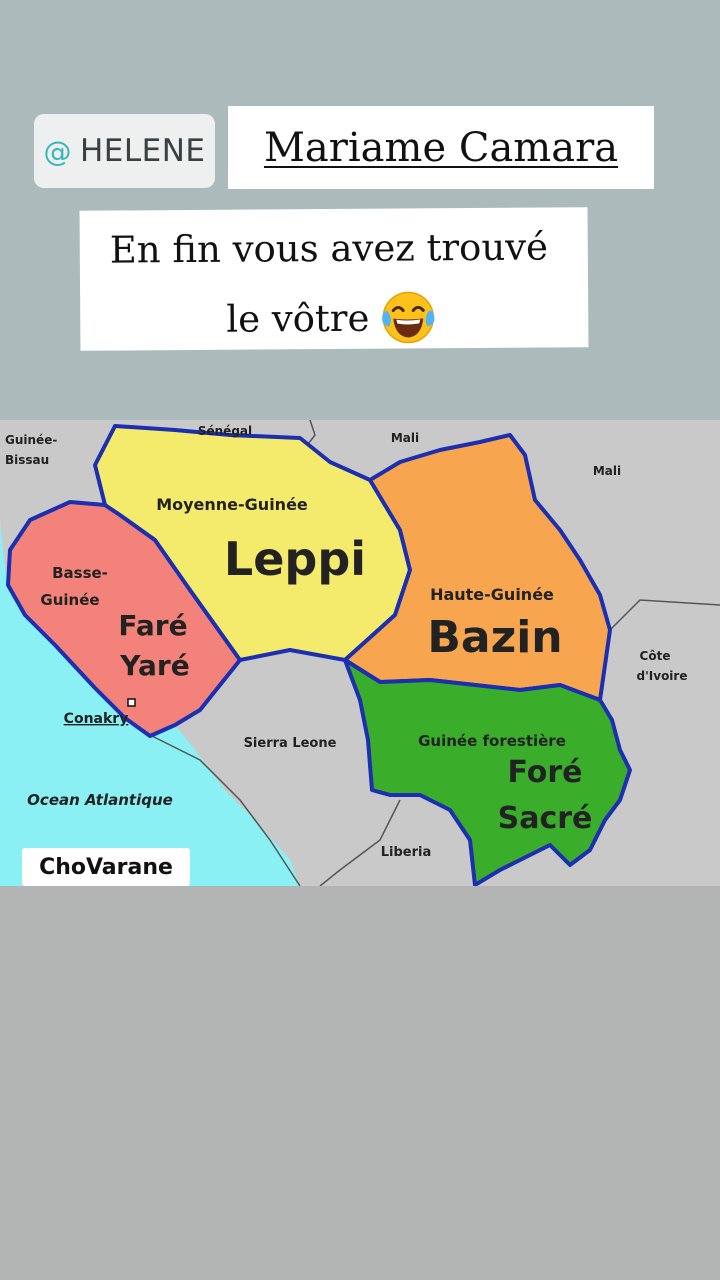 This screenshot has width=720, height=1280. I want to click on story-title: Mariame Camara, so click(441, 147).